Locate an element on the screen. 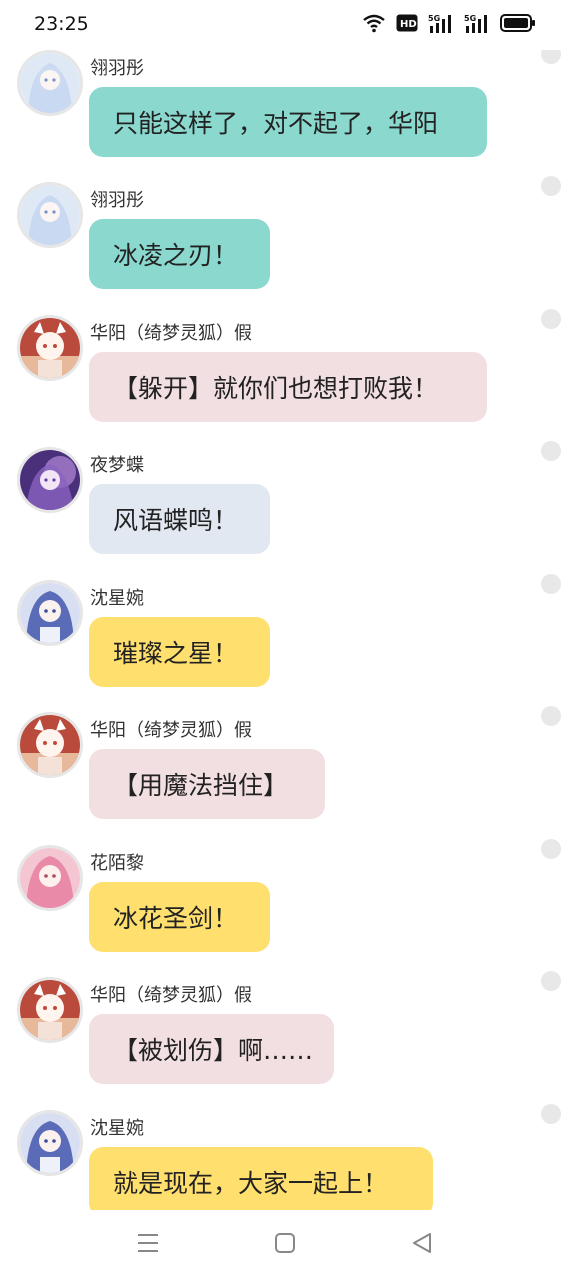 The image size is (574, 1280). message-bubble: 风语蝶鸣！ is located at coordinates (179, 519).